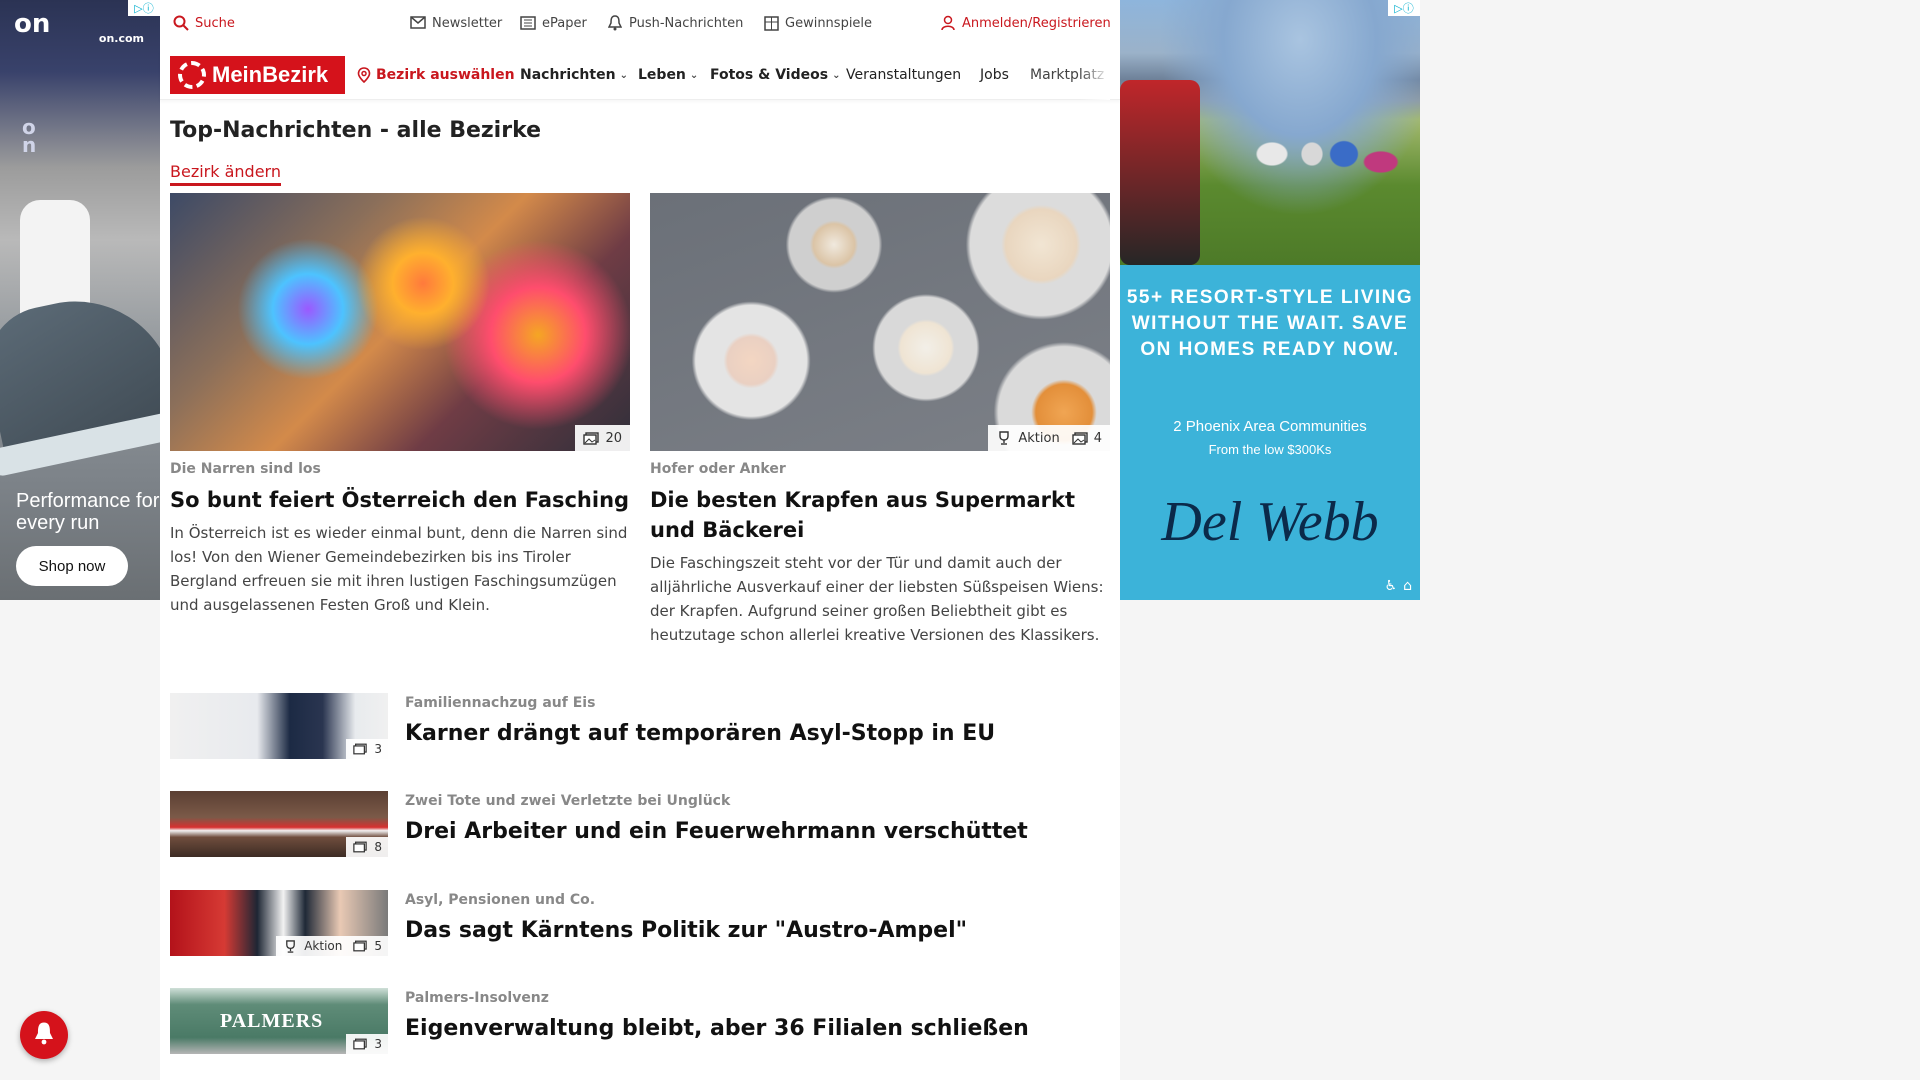 The image size is (1920, 1080). What do you see at coordinates (903, 75) in the screenshot?
I see `nav-veranstaltungen: Veranstaltungen` at bounding box center [903, 75].